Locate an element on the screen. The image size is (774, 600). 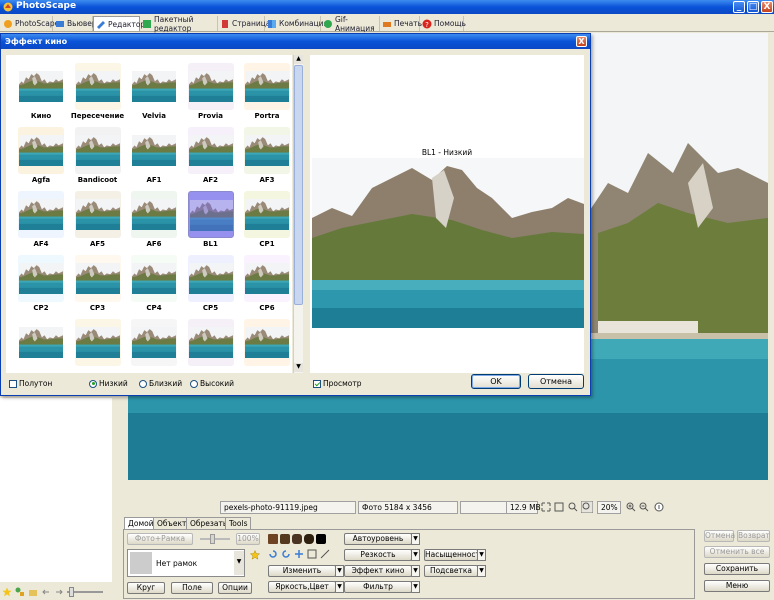
square-corner-icon is located at coordinates (273, 539).